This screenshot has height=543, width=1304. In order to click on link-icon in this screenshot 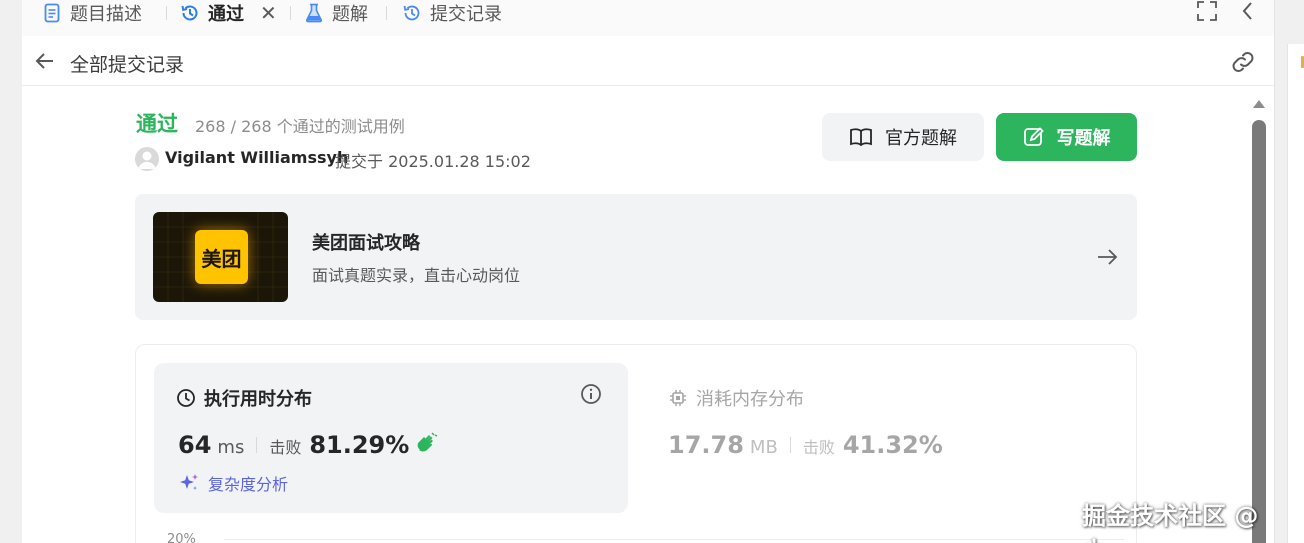, I will do `click(1243, 62)`.